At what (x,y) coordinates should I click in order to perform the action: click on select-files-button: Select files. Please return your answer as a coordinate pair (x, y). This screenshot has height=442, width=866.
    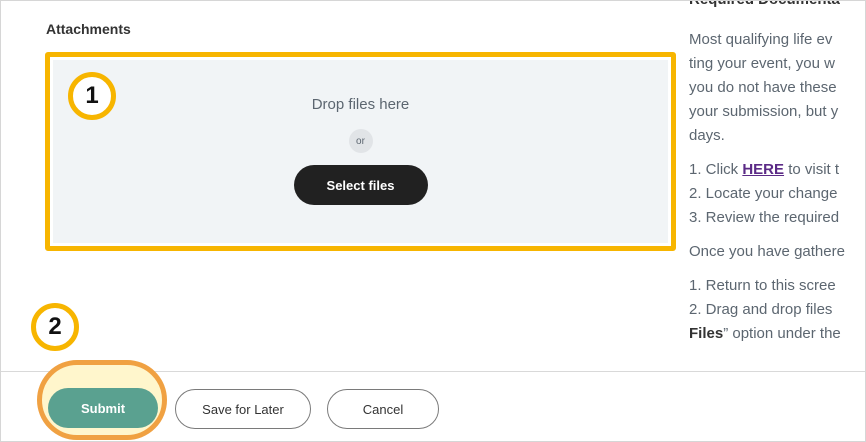
    Looking at the image, I should click on (360, 185).